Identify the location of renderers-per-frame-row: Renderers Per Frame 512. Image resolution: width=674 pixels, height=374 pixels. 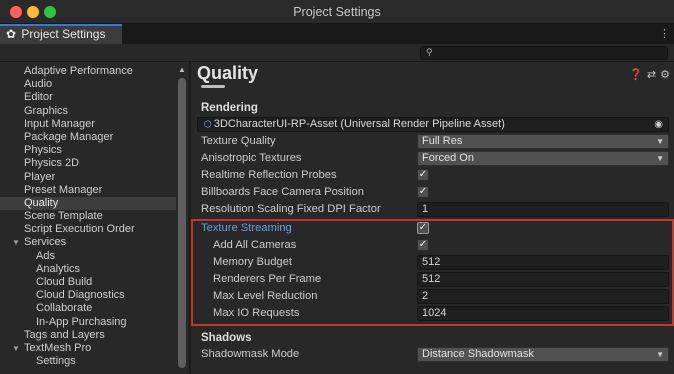
(432, 279).